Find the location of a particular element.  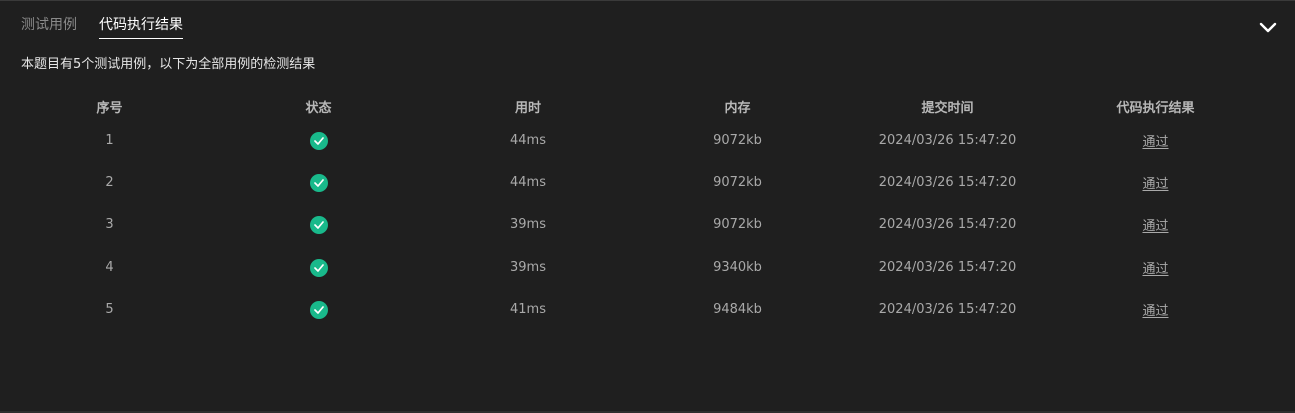

header-index: 序号 is located at coordinates (109, 108).